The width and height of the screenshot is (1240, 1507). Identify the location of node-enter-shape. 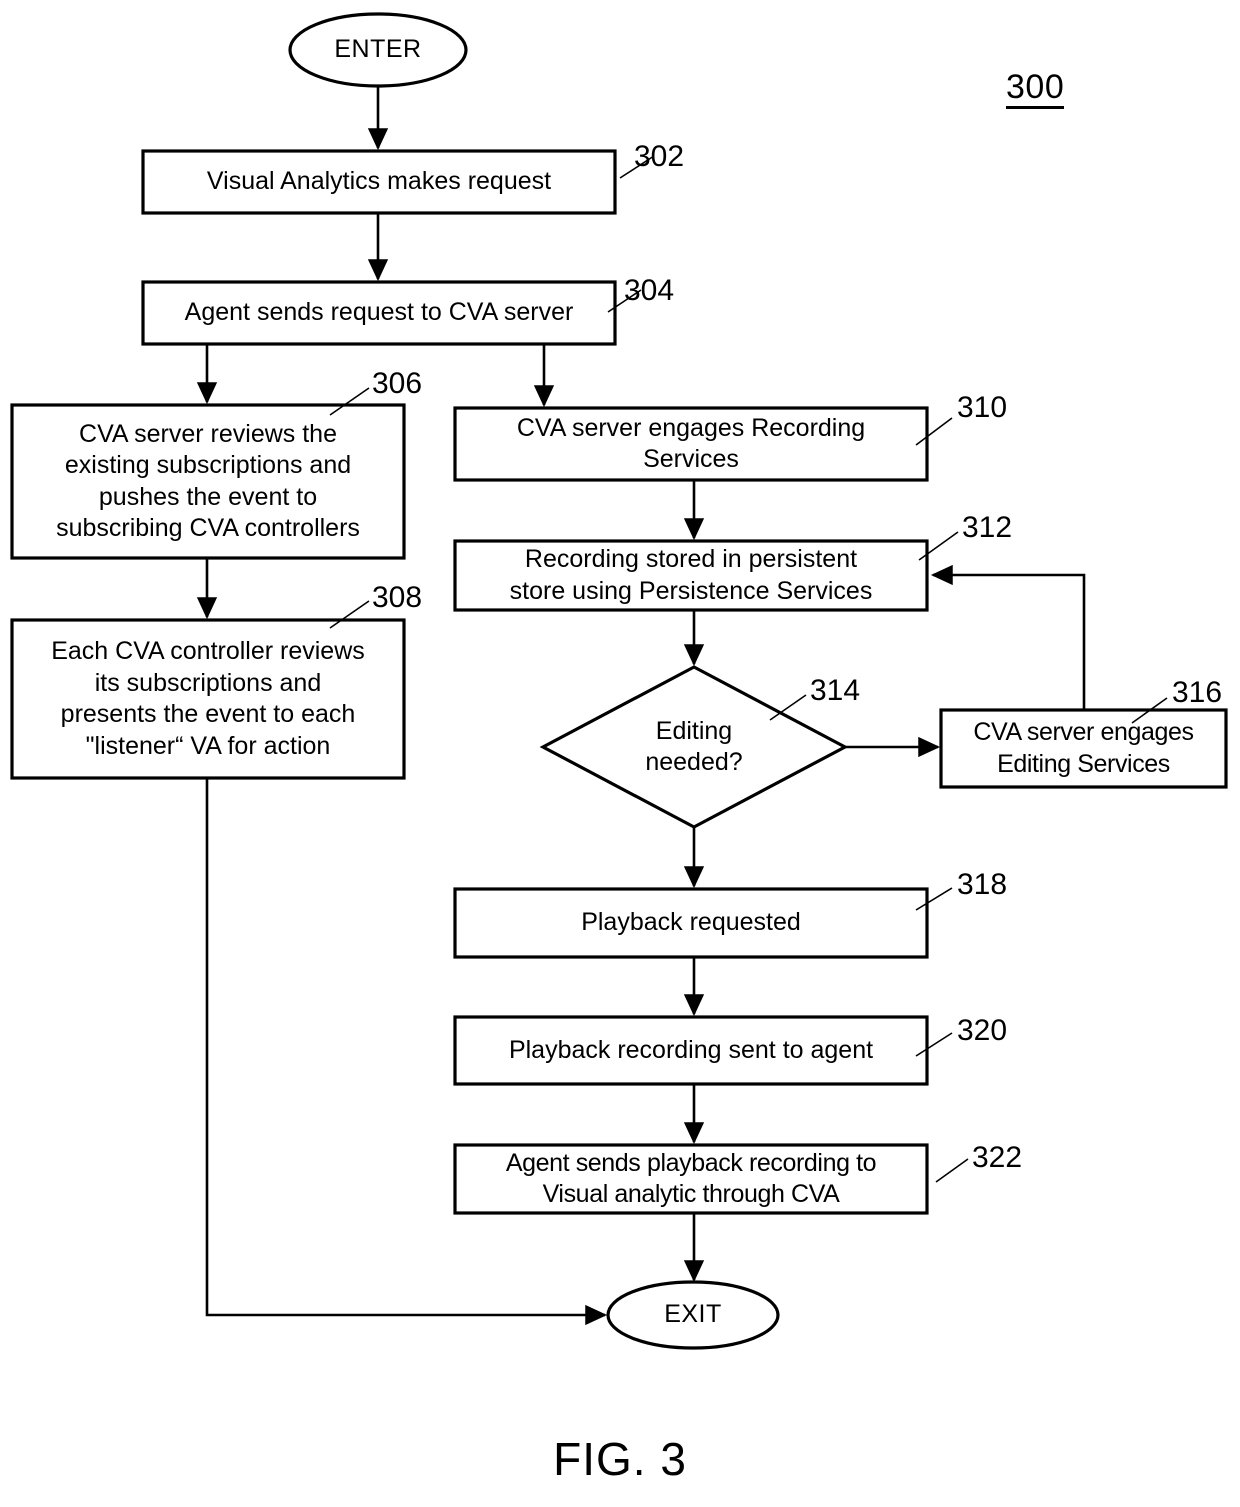
(378, 50).